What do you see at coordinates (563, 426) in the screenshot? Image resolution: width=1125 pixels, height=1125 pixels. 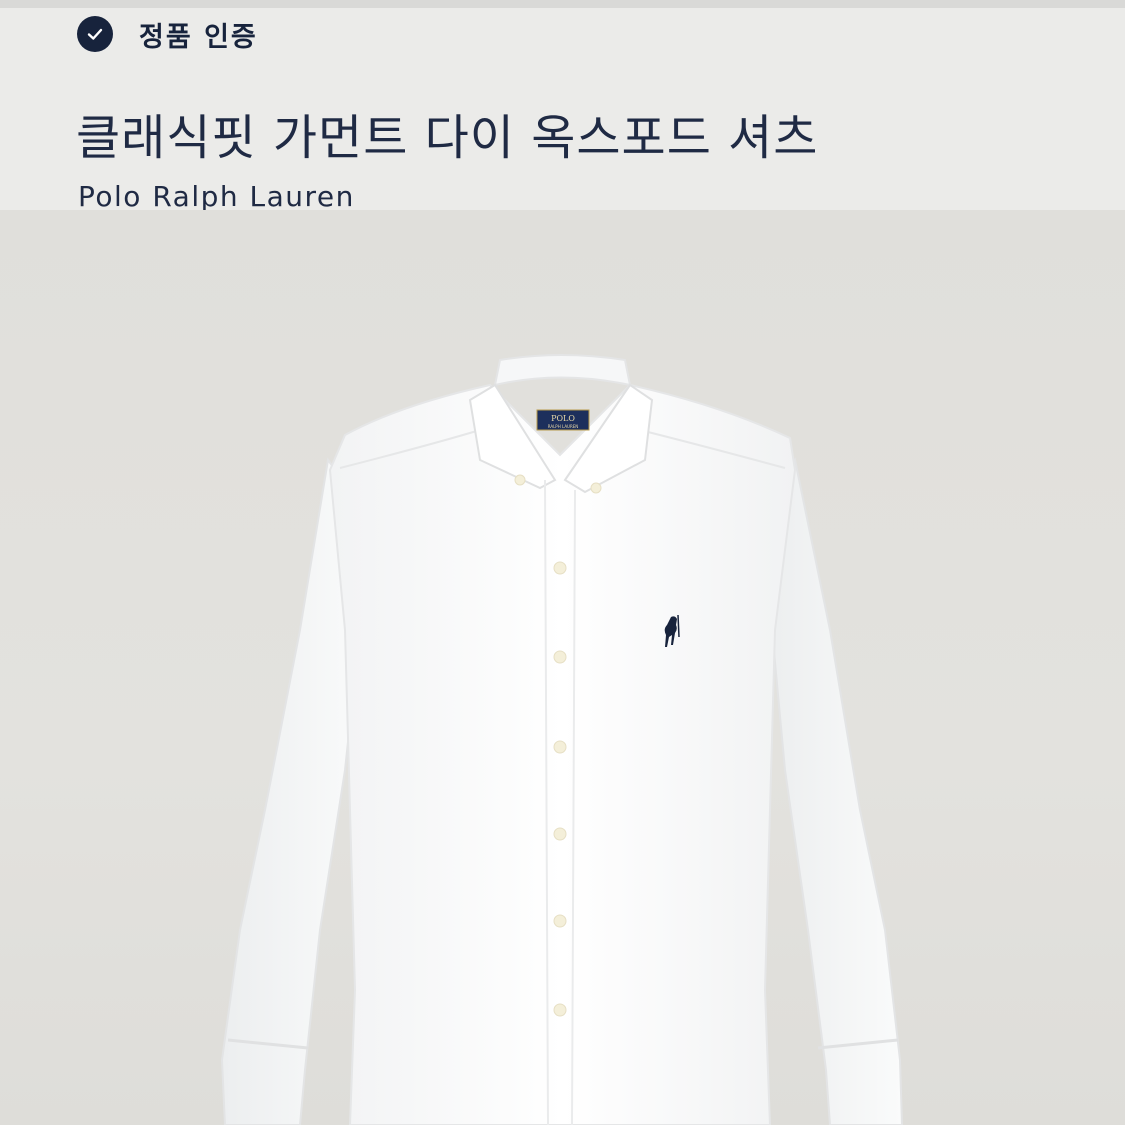 I see `svg-text: RALPH LAUREN` at bounding box center [563, 426].